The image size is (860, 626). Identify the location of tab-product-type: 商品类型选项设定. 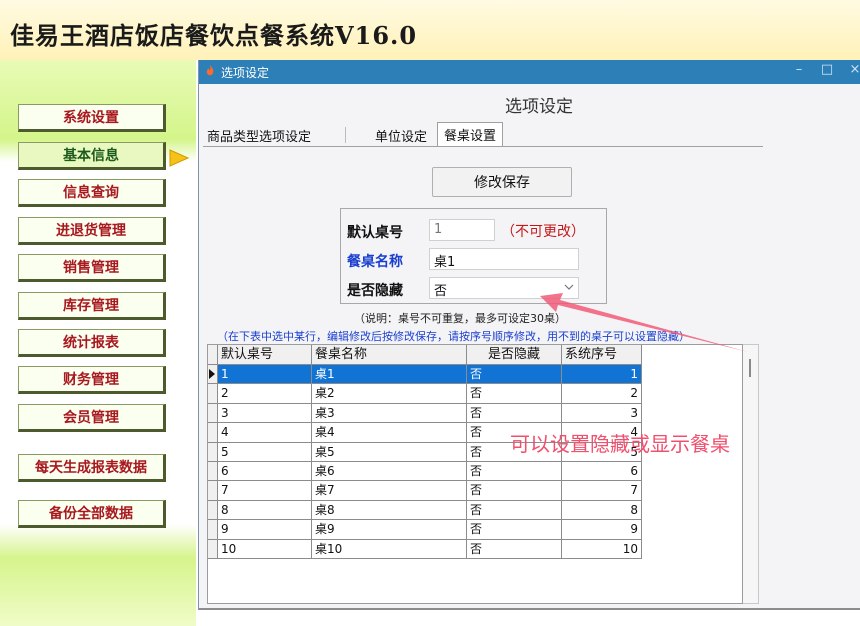
(259, 135).